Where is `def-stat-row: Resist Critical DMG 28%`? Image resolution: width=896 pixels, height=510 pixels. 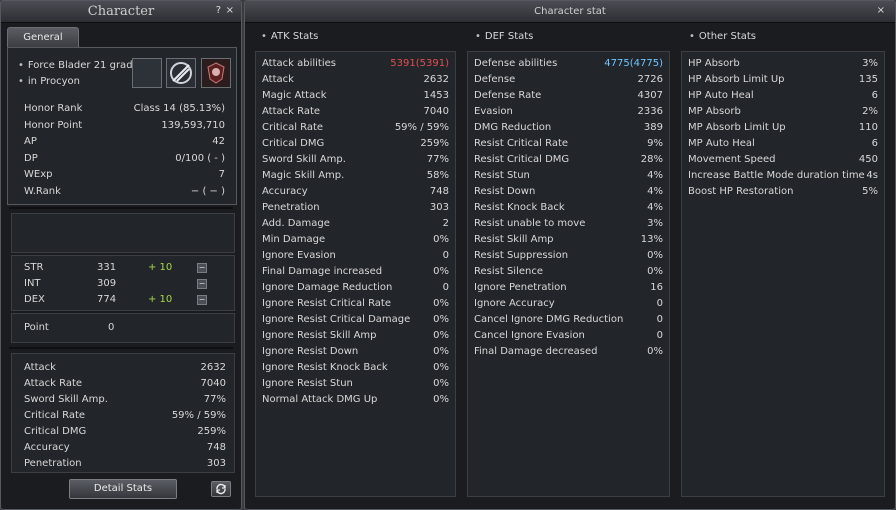
def-stat-row: Resist Critical DMG 28% is located at coordinates (568, 160).